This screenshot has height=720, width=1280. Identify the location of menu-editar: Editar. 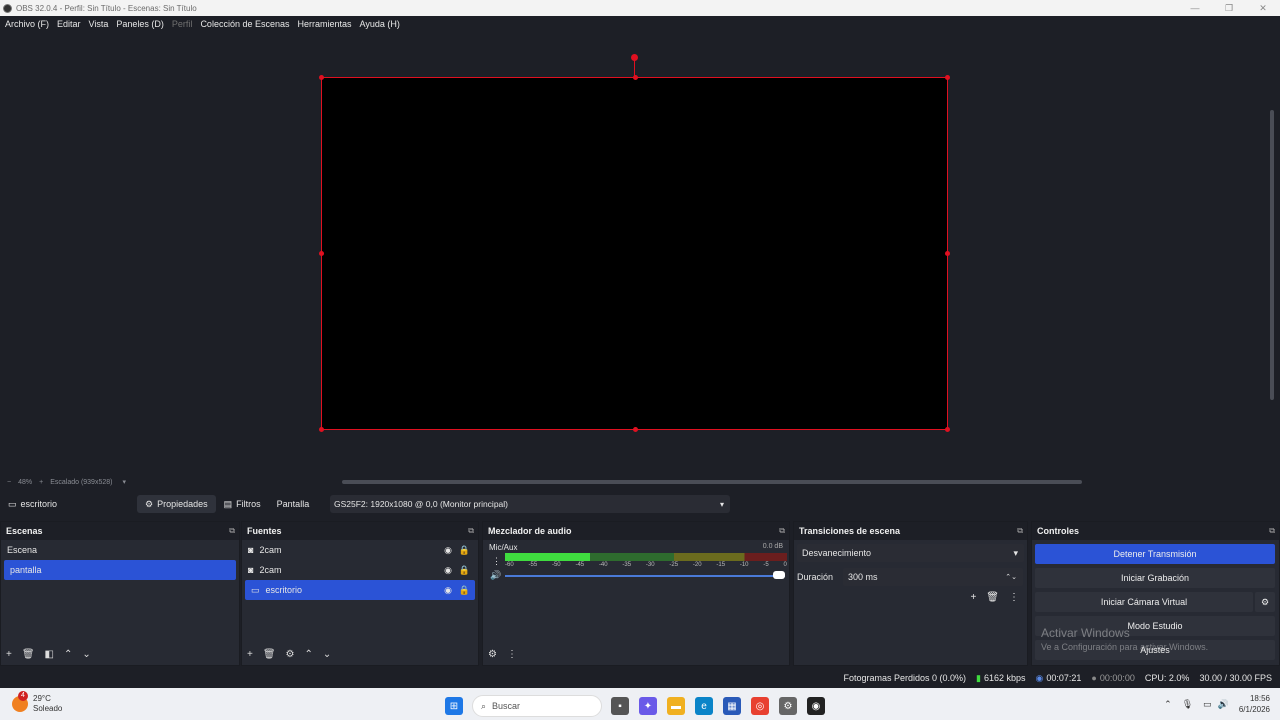
(69, 24).